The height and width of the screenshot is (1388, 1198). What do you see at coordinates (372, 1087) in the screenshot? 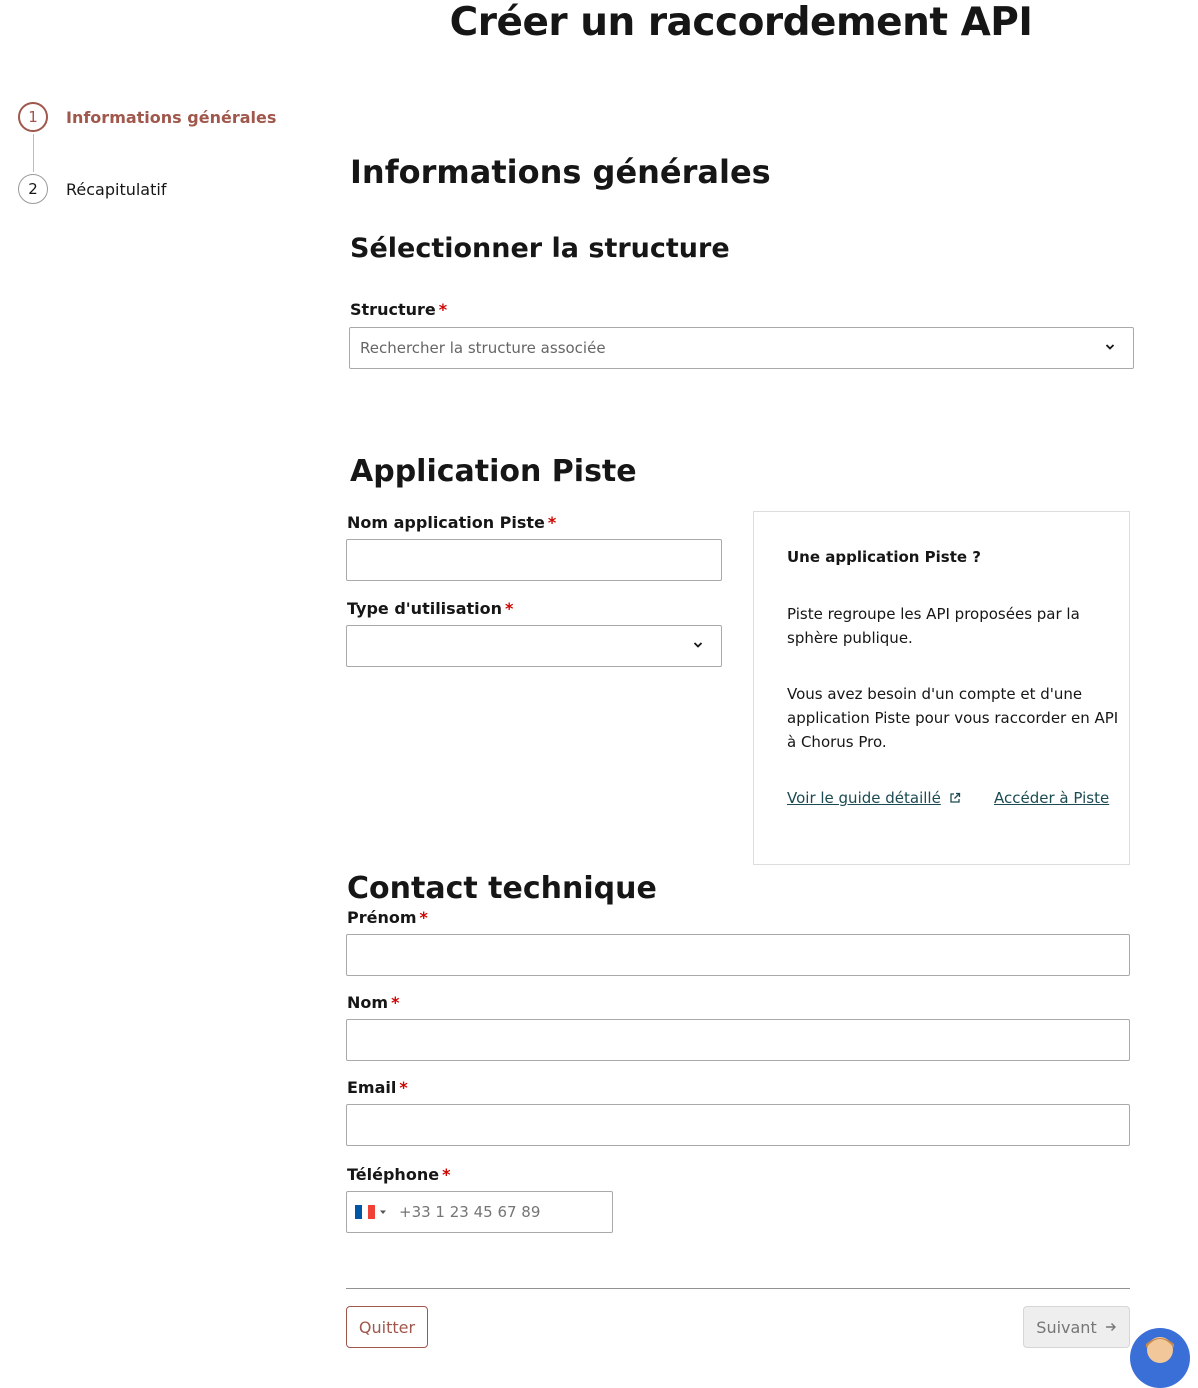
I see `email-label-text: Email` at bounding box center [372, 1087].